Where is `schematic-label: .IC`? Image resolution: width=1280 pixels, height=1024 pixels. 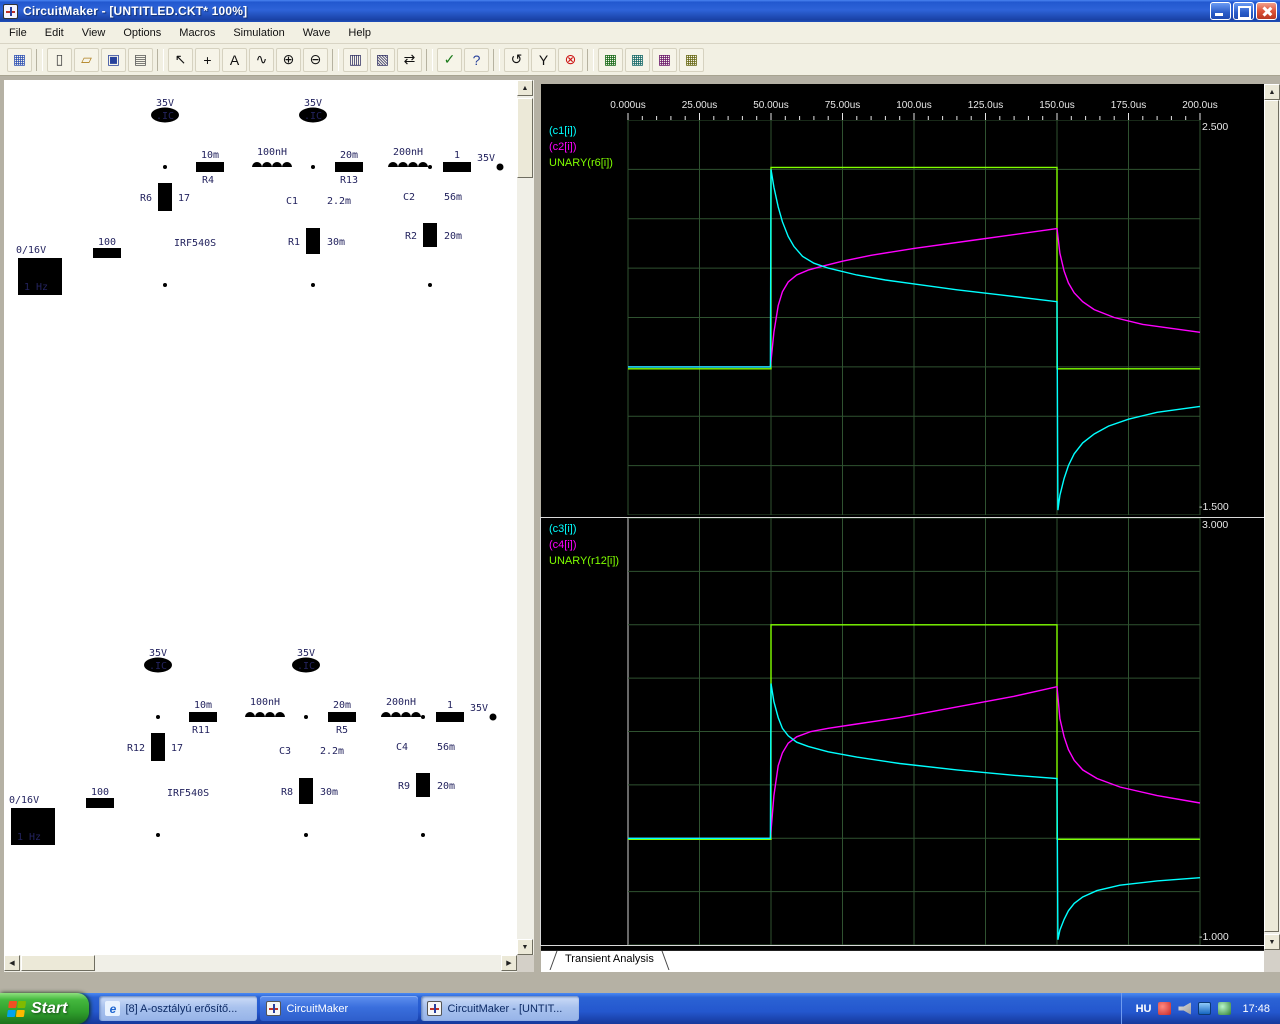
schematic-label: .IC is located at coordinates (313, 116).